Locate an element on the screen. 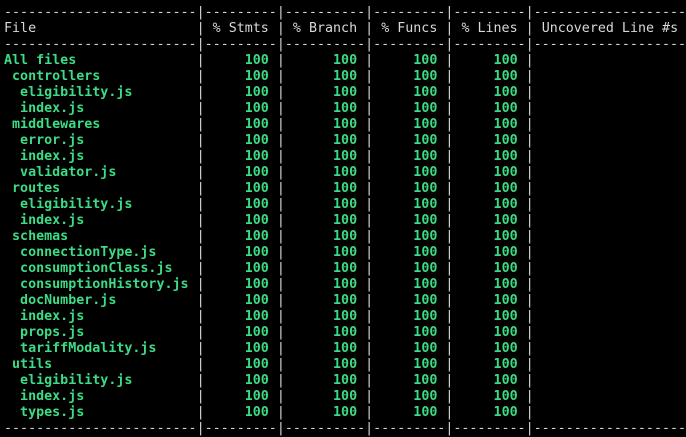  file-name: routes is located at coordinates (32, 188).